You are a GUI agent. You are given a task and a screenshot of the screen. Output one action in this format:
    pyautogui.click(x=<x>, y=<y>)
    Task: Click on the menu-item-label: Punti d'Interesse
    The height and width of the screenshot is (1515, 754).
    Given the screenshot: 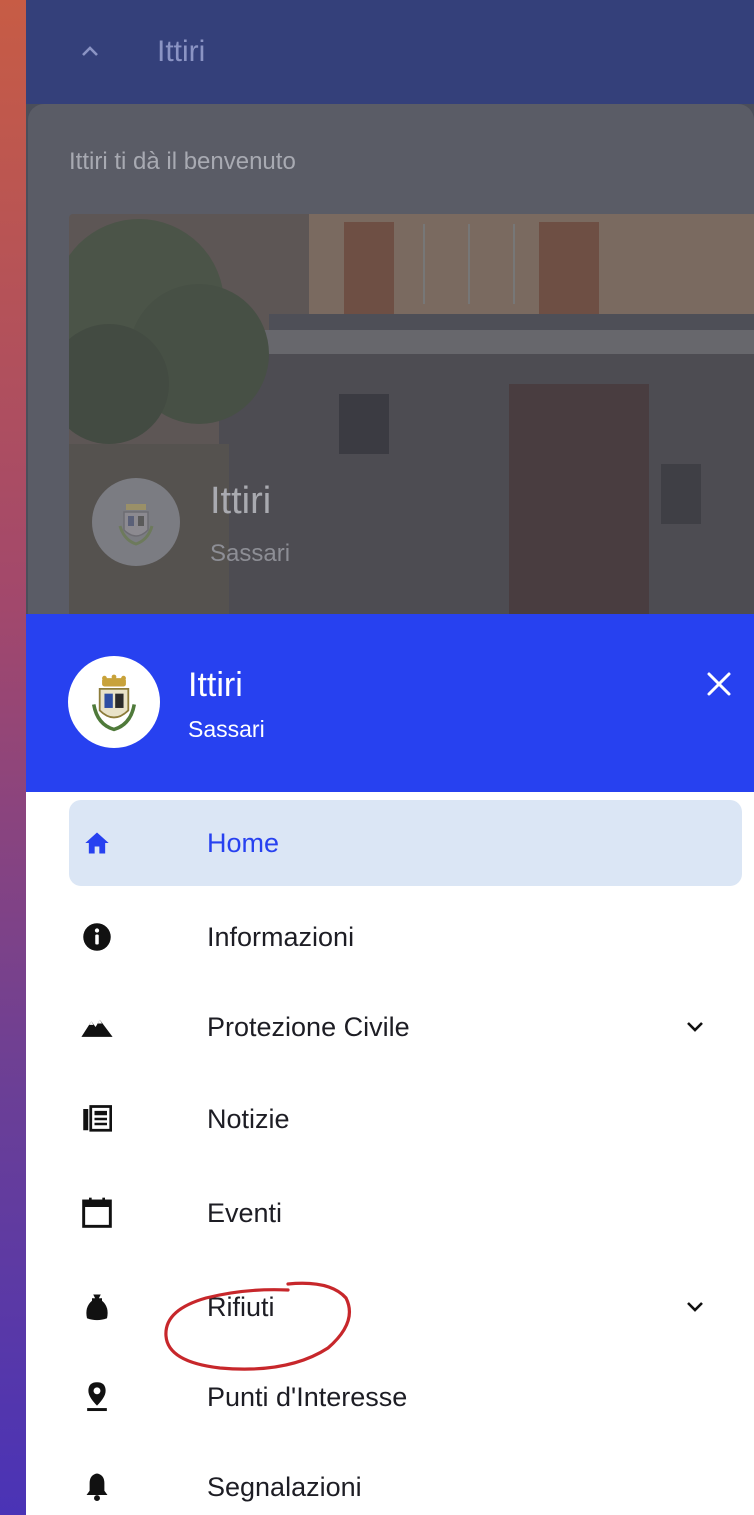 What is the action you would take?
    pyautogui.click(x=307, y=1396)
    